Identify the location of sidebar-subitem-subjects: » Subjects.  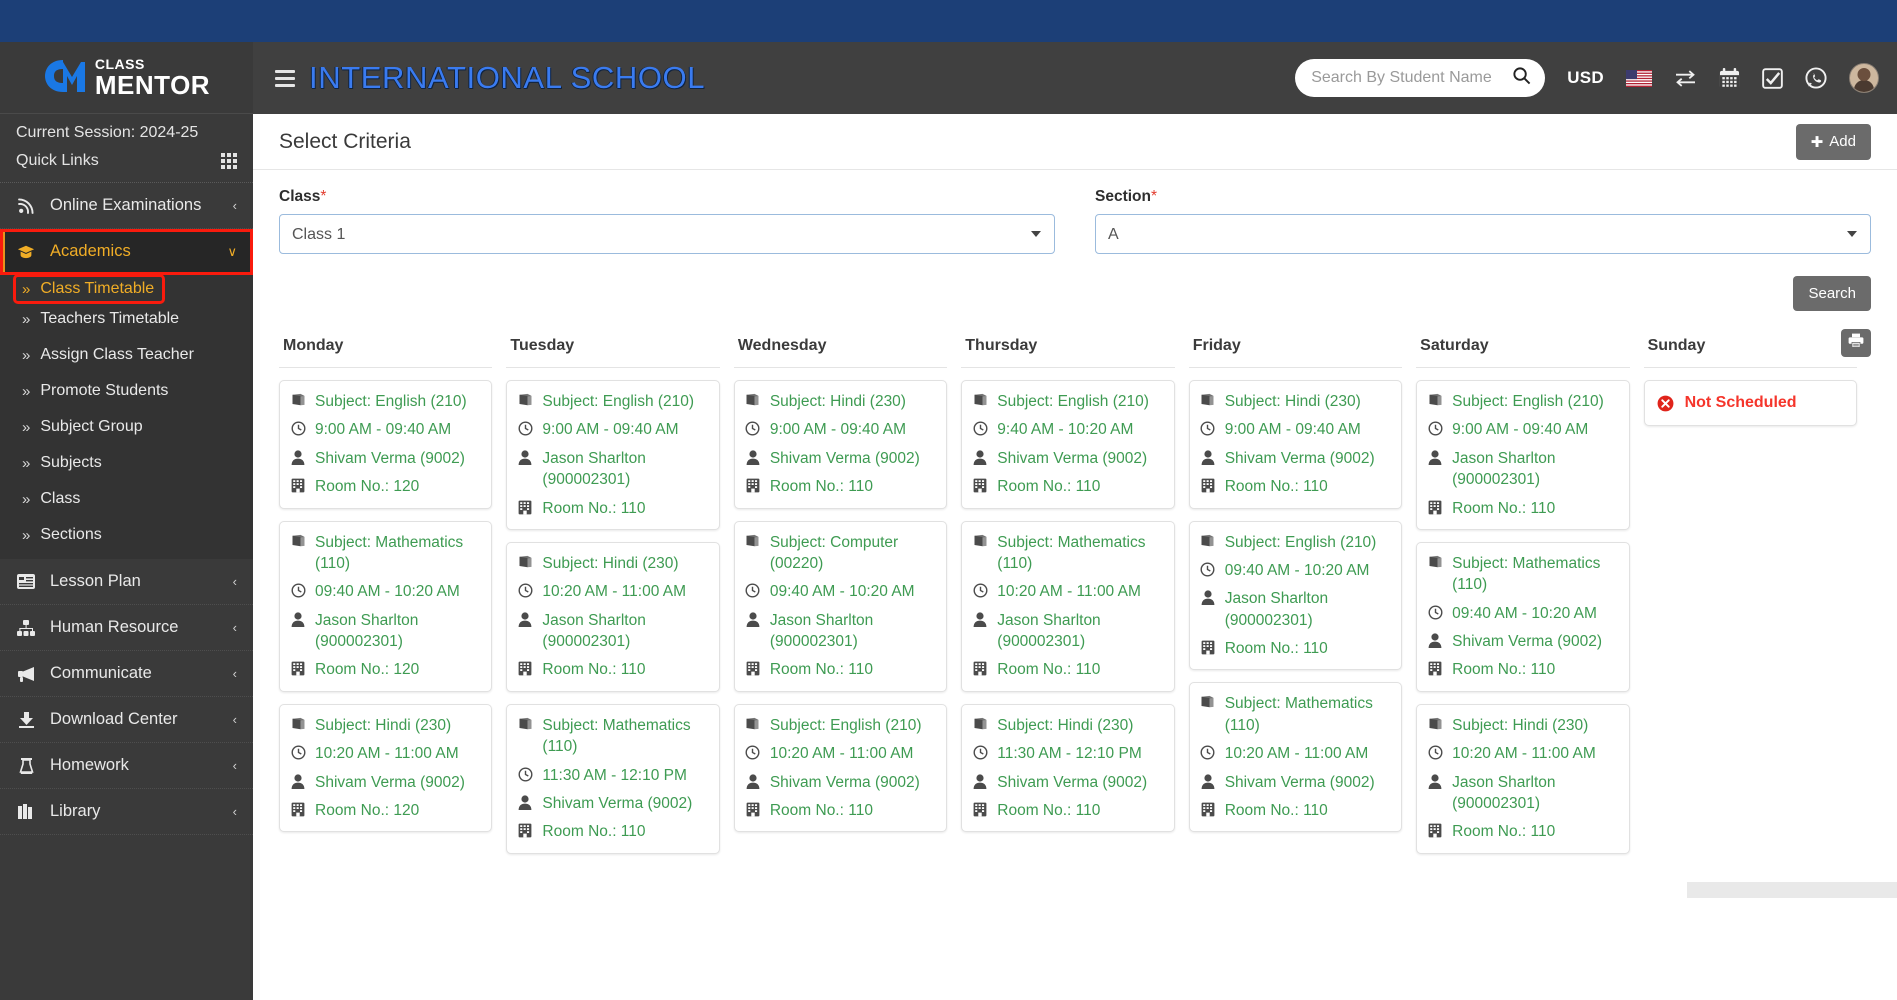
(126, 463).